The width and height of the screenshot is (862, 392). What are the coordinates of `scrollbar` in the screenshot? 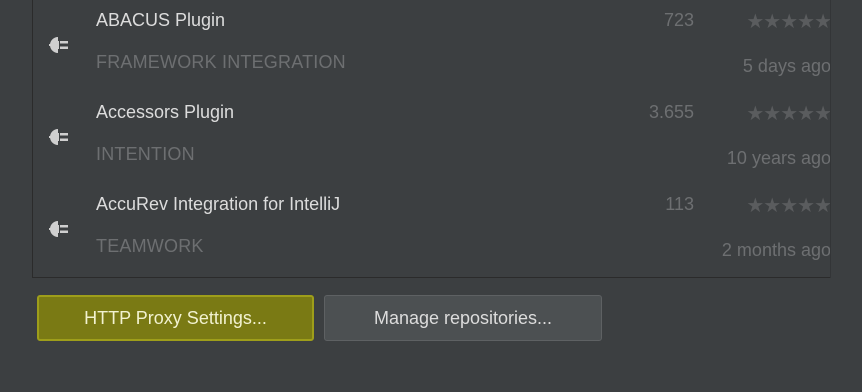 It's located at (846, 139).